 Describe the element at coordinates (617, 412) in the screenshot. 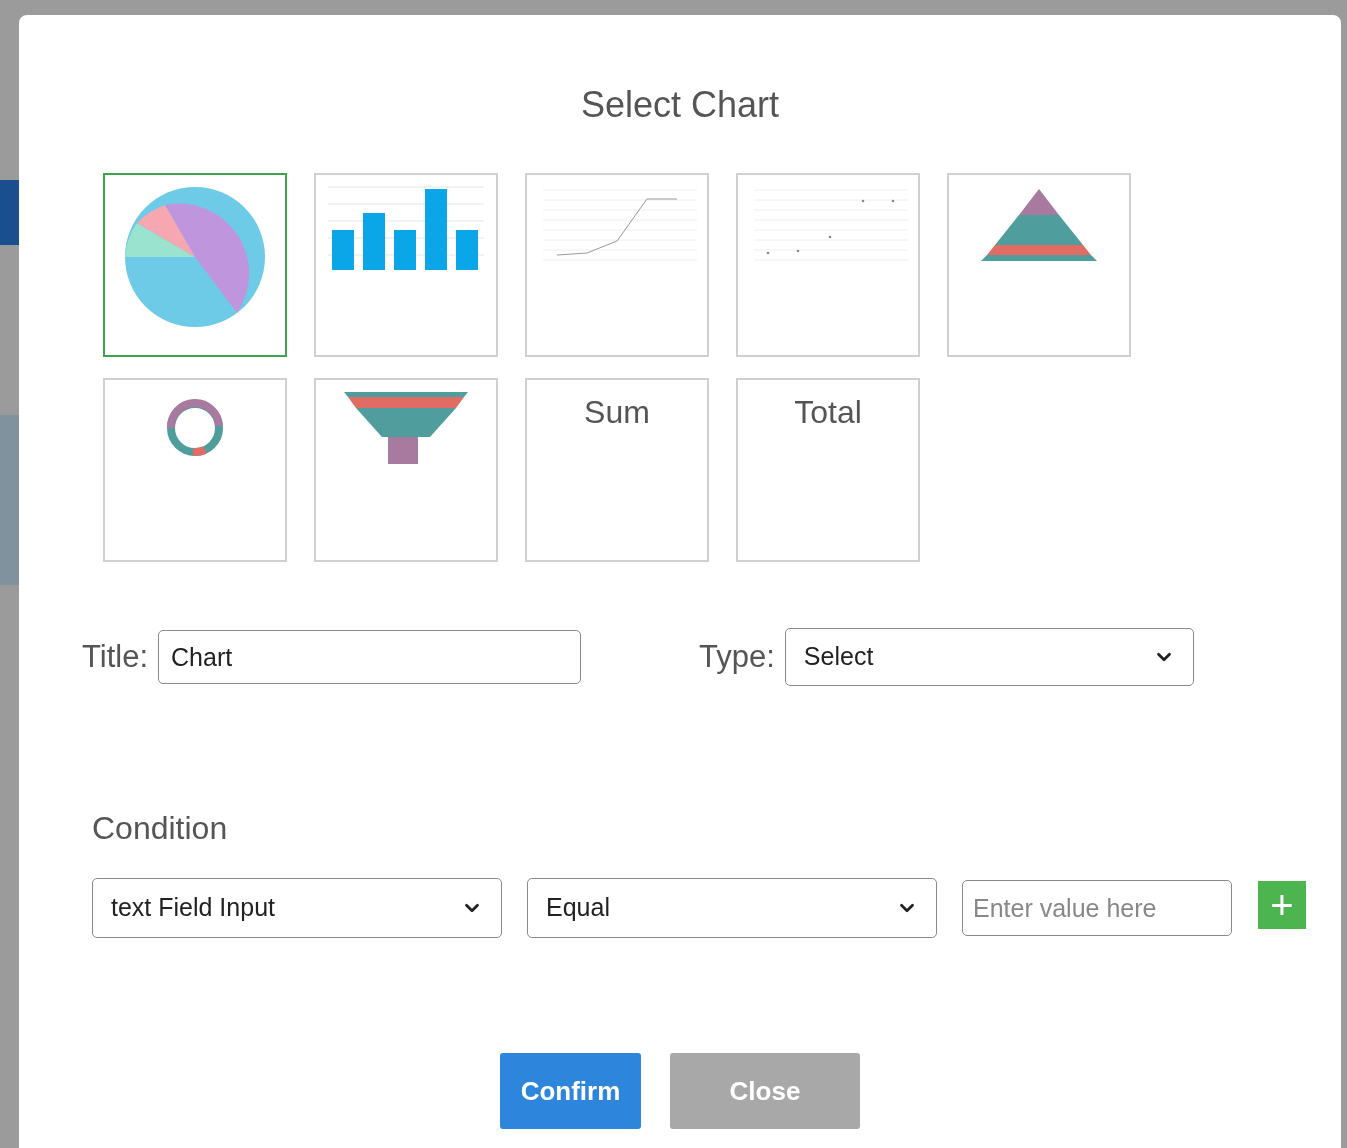

I see `chart-option-label: Sum` at that location.